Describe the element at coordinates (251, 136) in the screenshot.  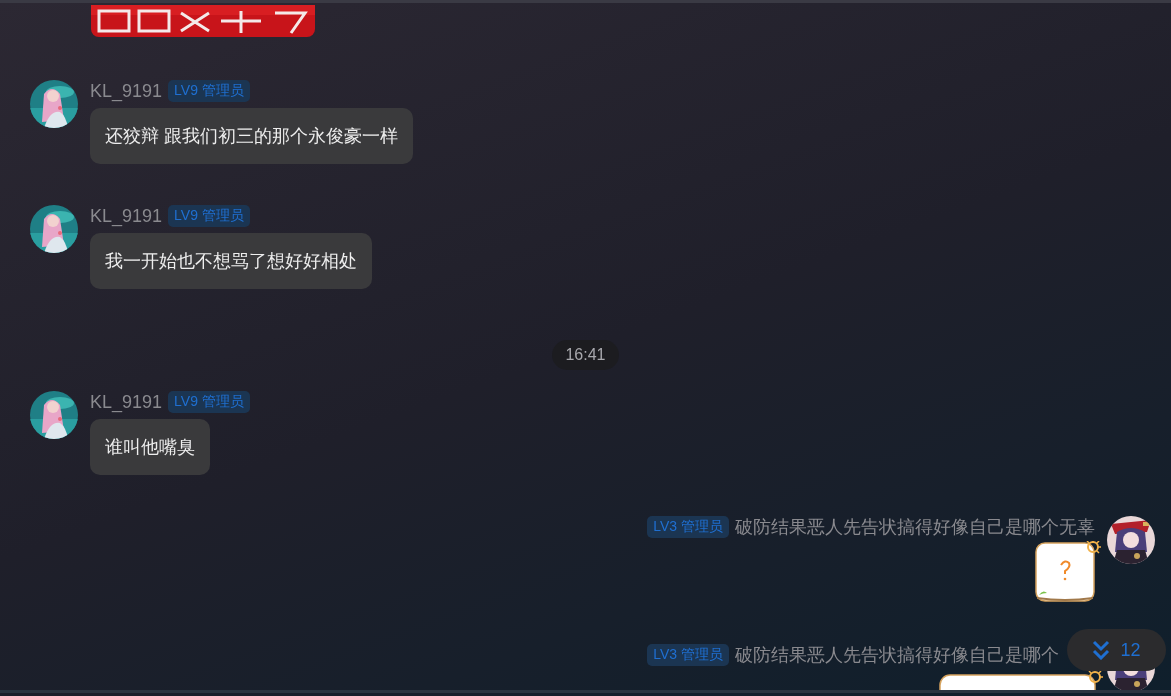
I see `message-bubble: 还狡辩 跟我们初三的那个永俊豪一样` at that location.